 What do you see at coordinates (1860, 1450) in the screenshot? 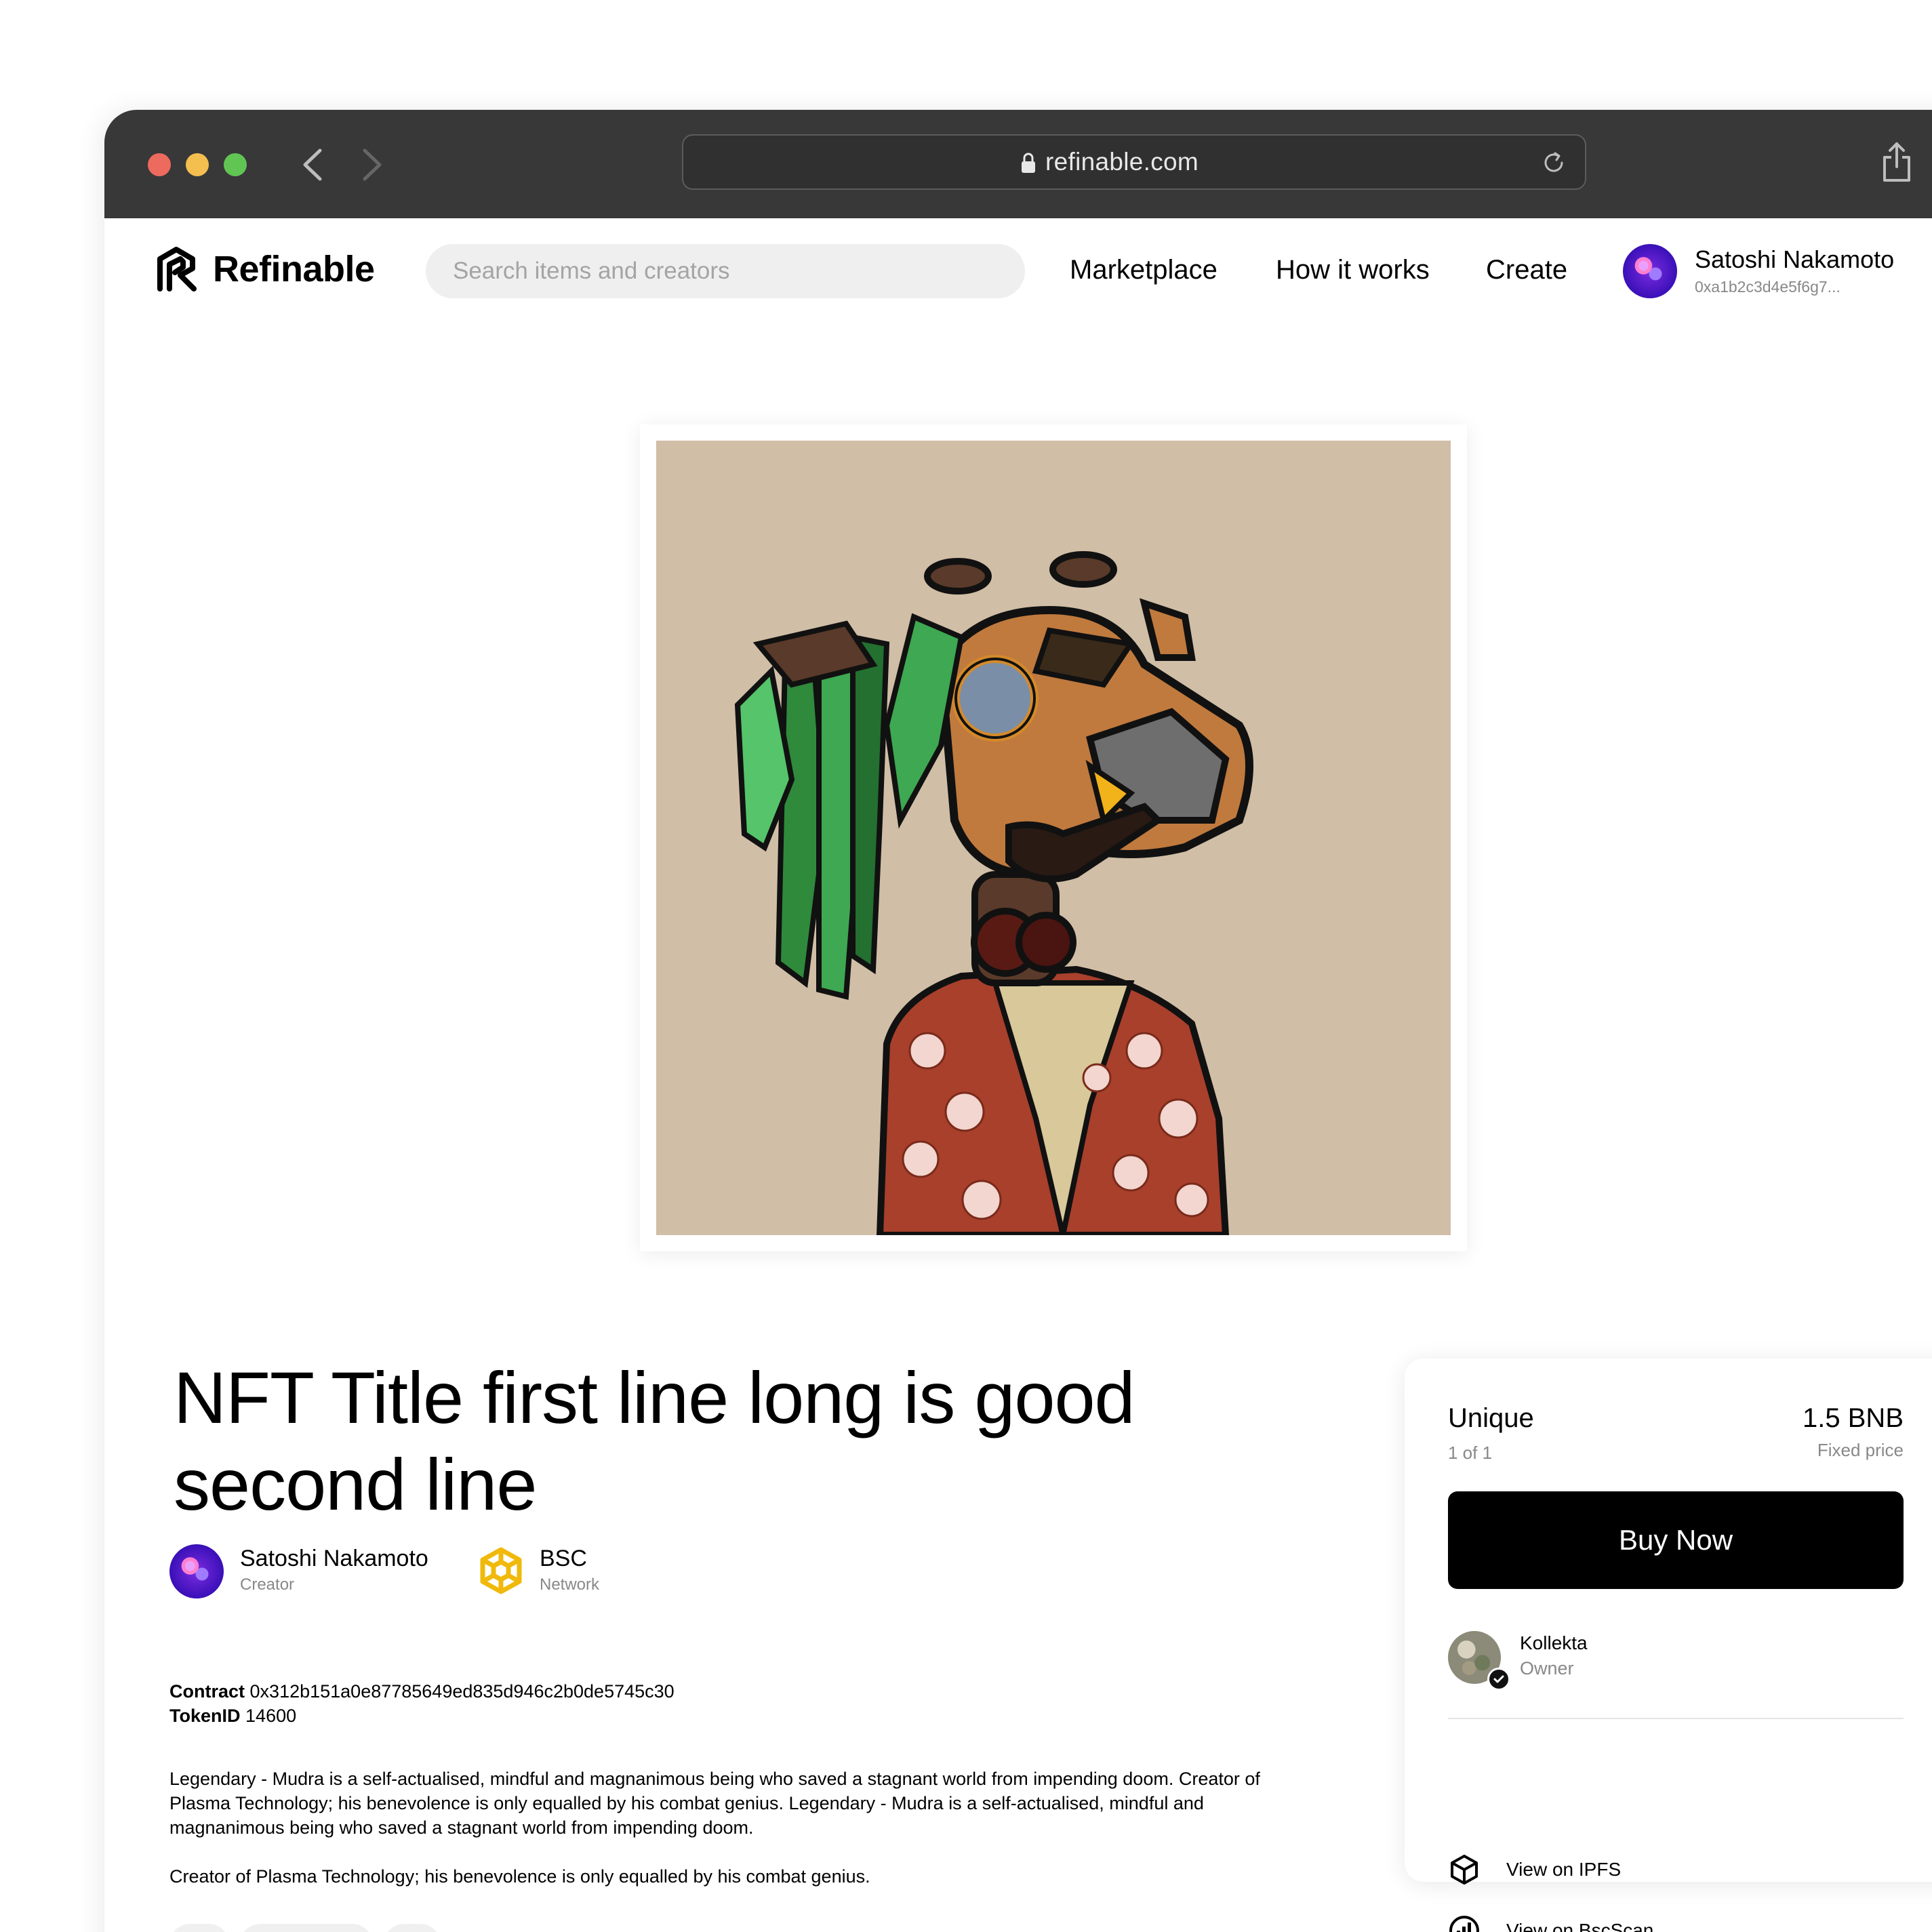
I see `price-type: Fixed price` at bounding box center [1860, 1450].